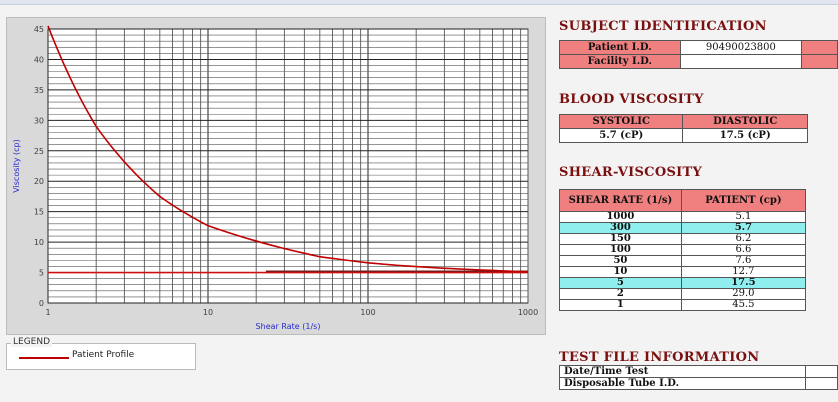  I want to click on table-row: 1000 5.1, so click(683, 217).